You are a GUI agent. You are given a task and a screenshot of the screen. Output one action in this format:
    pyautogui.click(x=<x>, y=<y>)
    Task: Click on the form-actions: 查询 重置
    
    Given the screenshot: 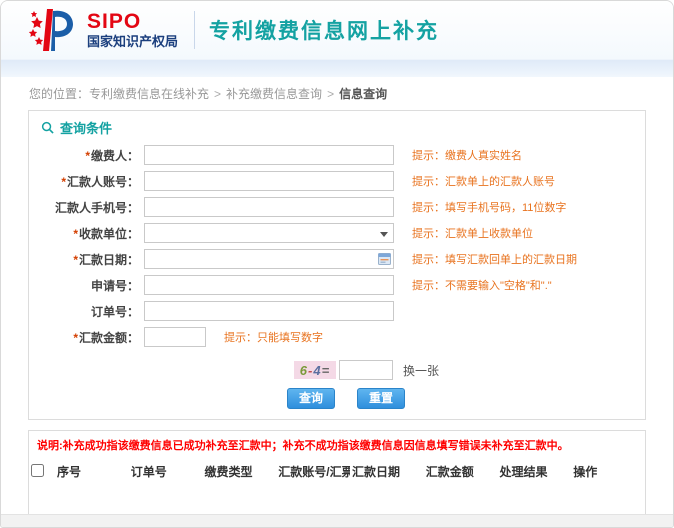 What is the action you would take?
    pyautogui.click(x=466, y=398)
    